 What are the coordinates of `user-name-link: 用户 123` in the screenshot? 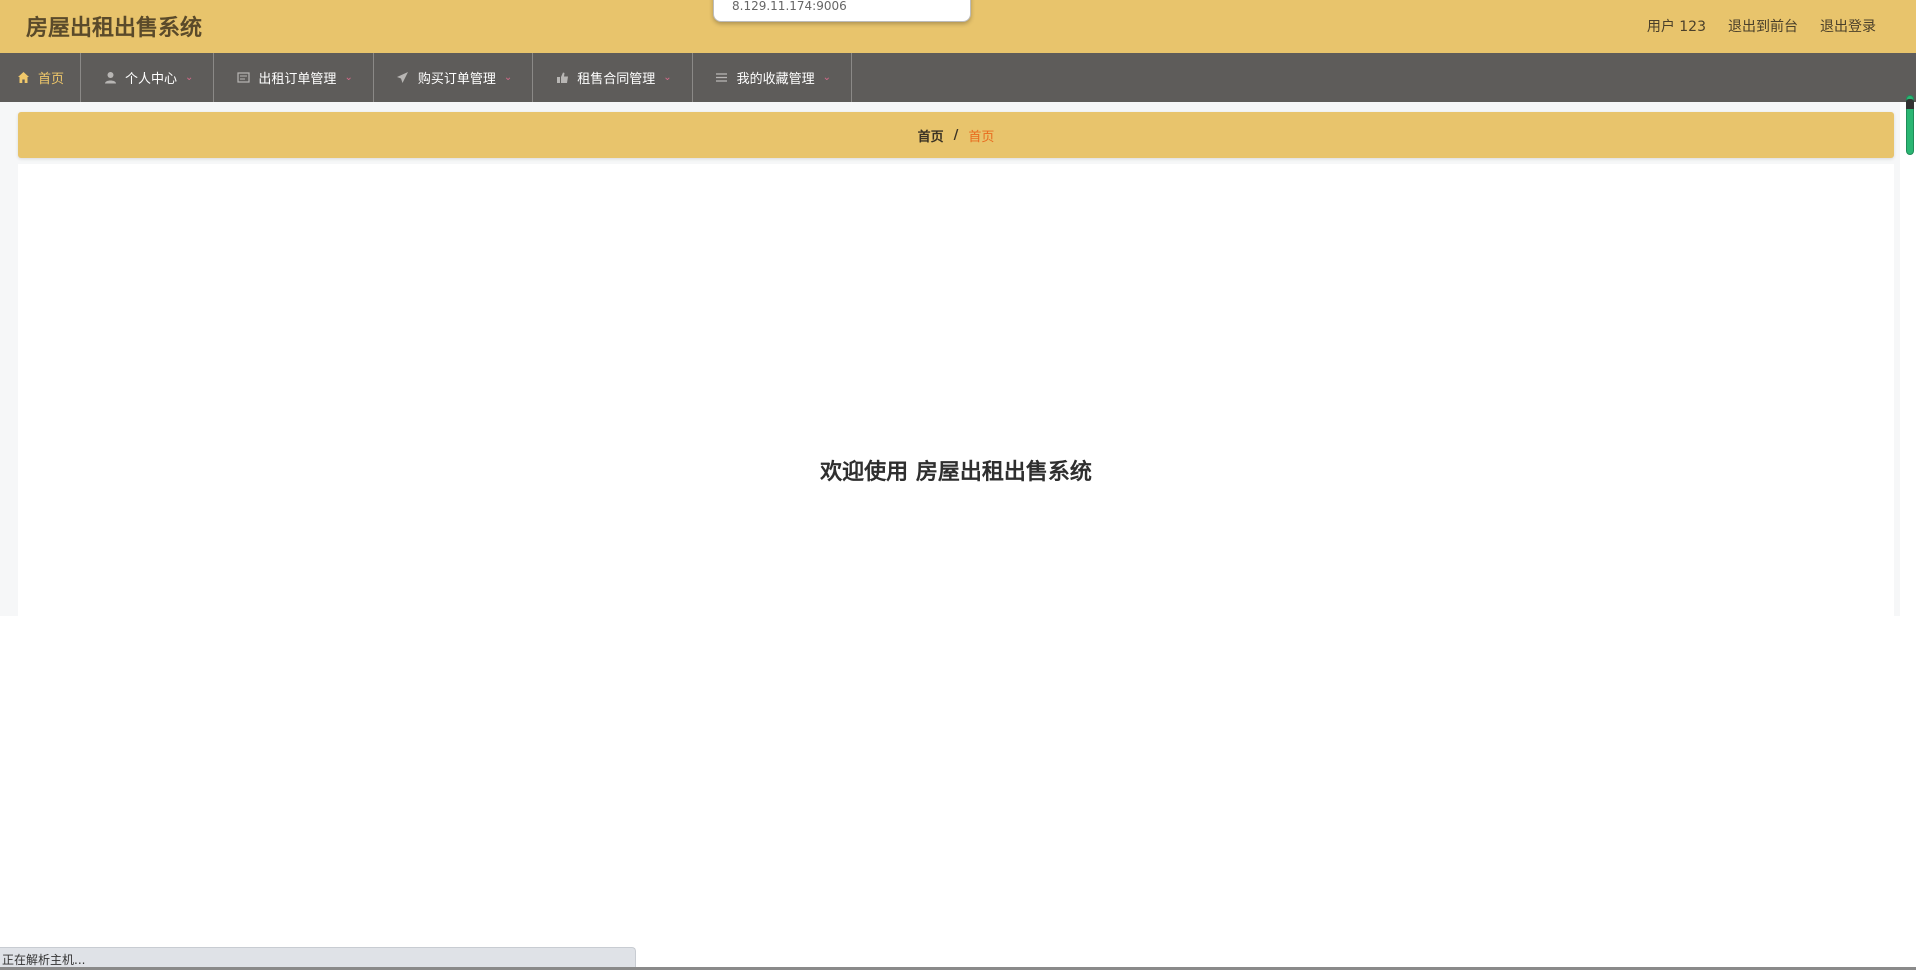 It's located at (1676, 26).